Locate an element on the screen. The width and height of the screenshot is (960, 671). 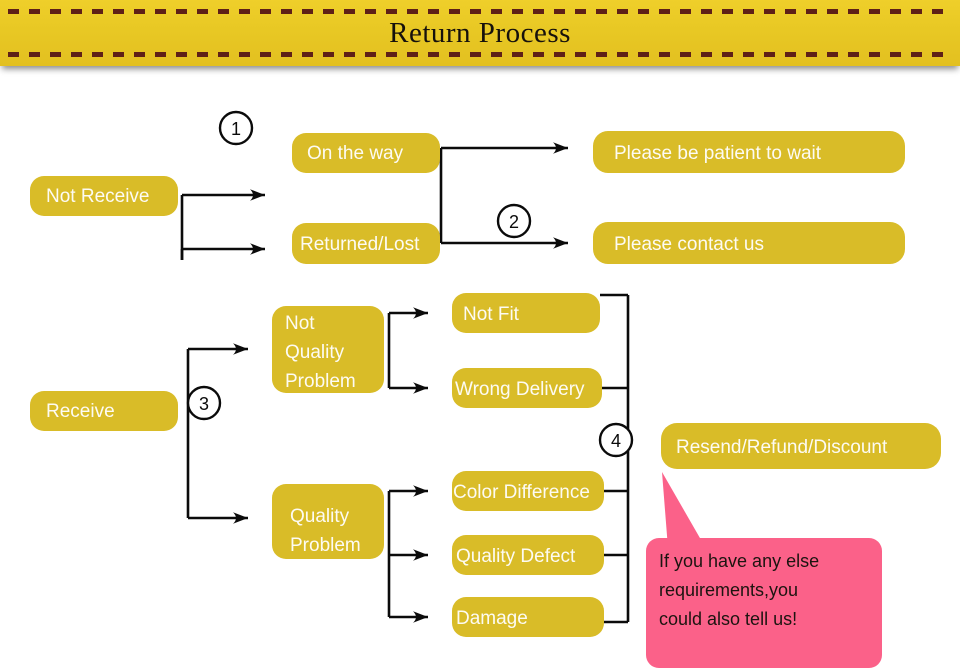
callout-bubble-line-2: requirements,you is located at coordinates (728, 590).